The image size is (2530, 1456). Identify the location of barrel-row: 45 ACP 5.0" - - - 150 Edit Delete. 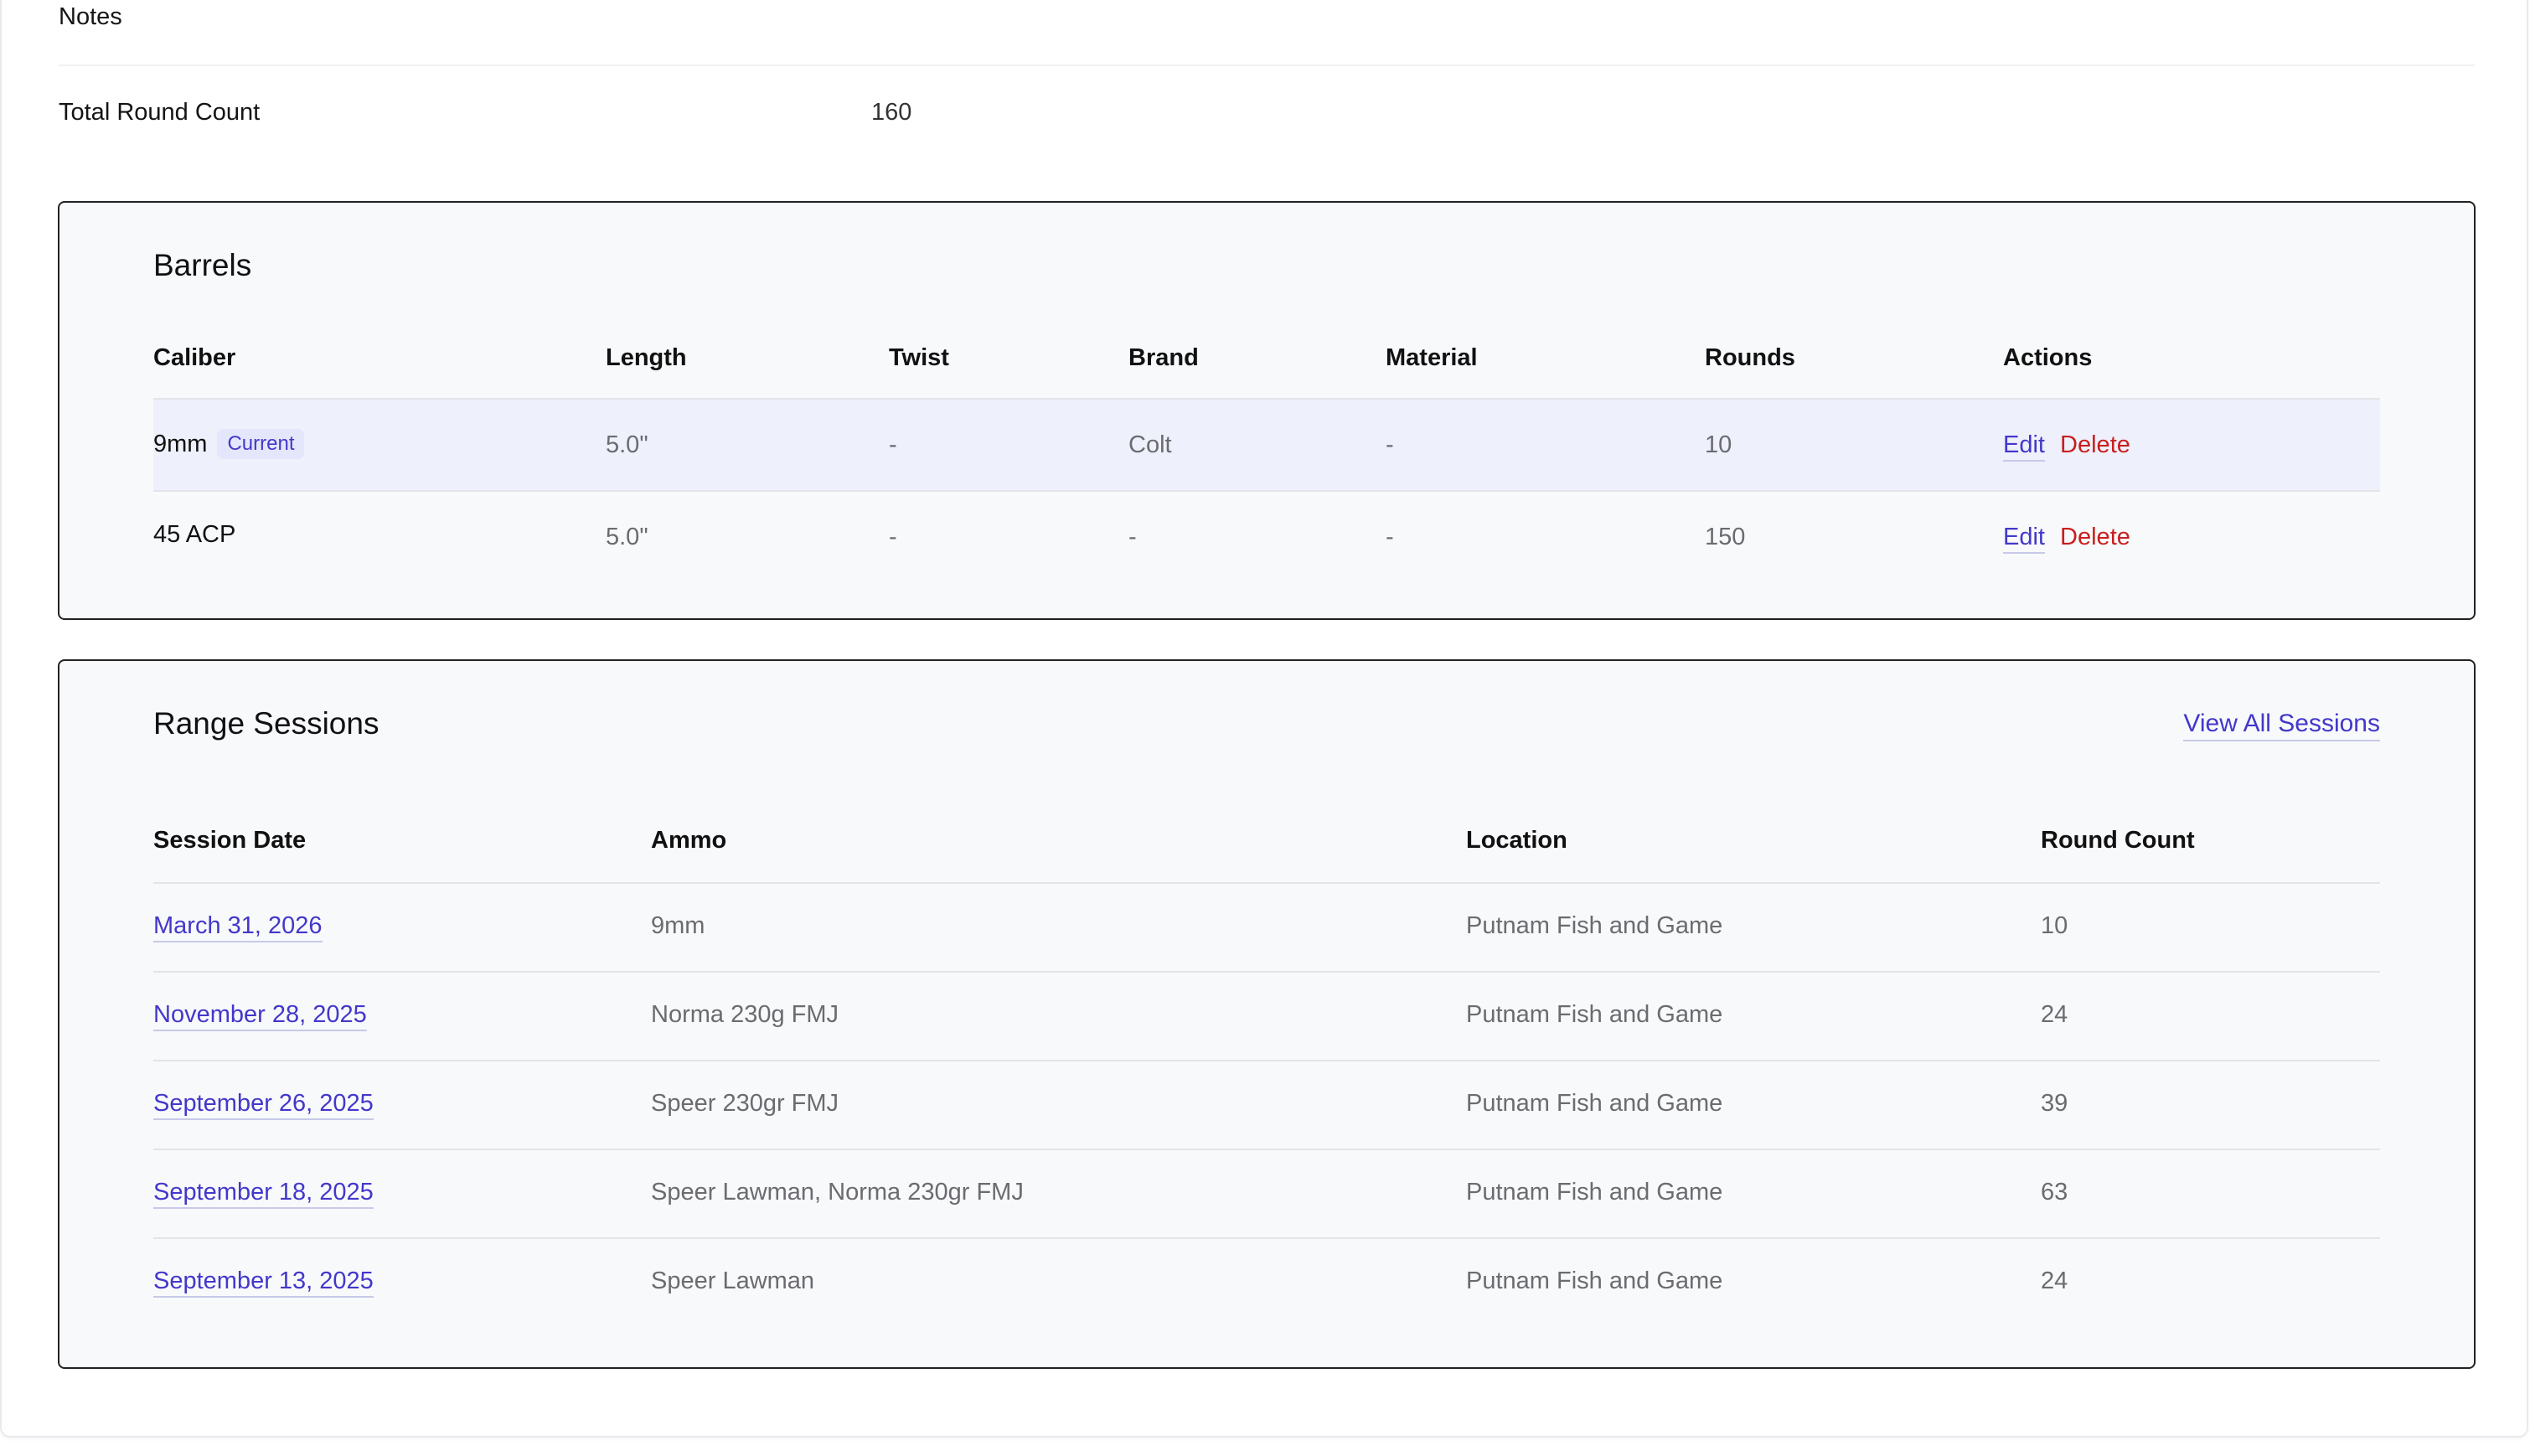
(1266, 537).